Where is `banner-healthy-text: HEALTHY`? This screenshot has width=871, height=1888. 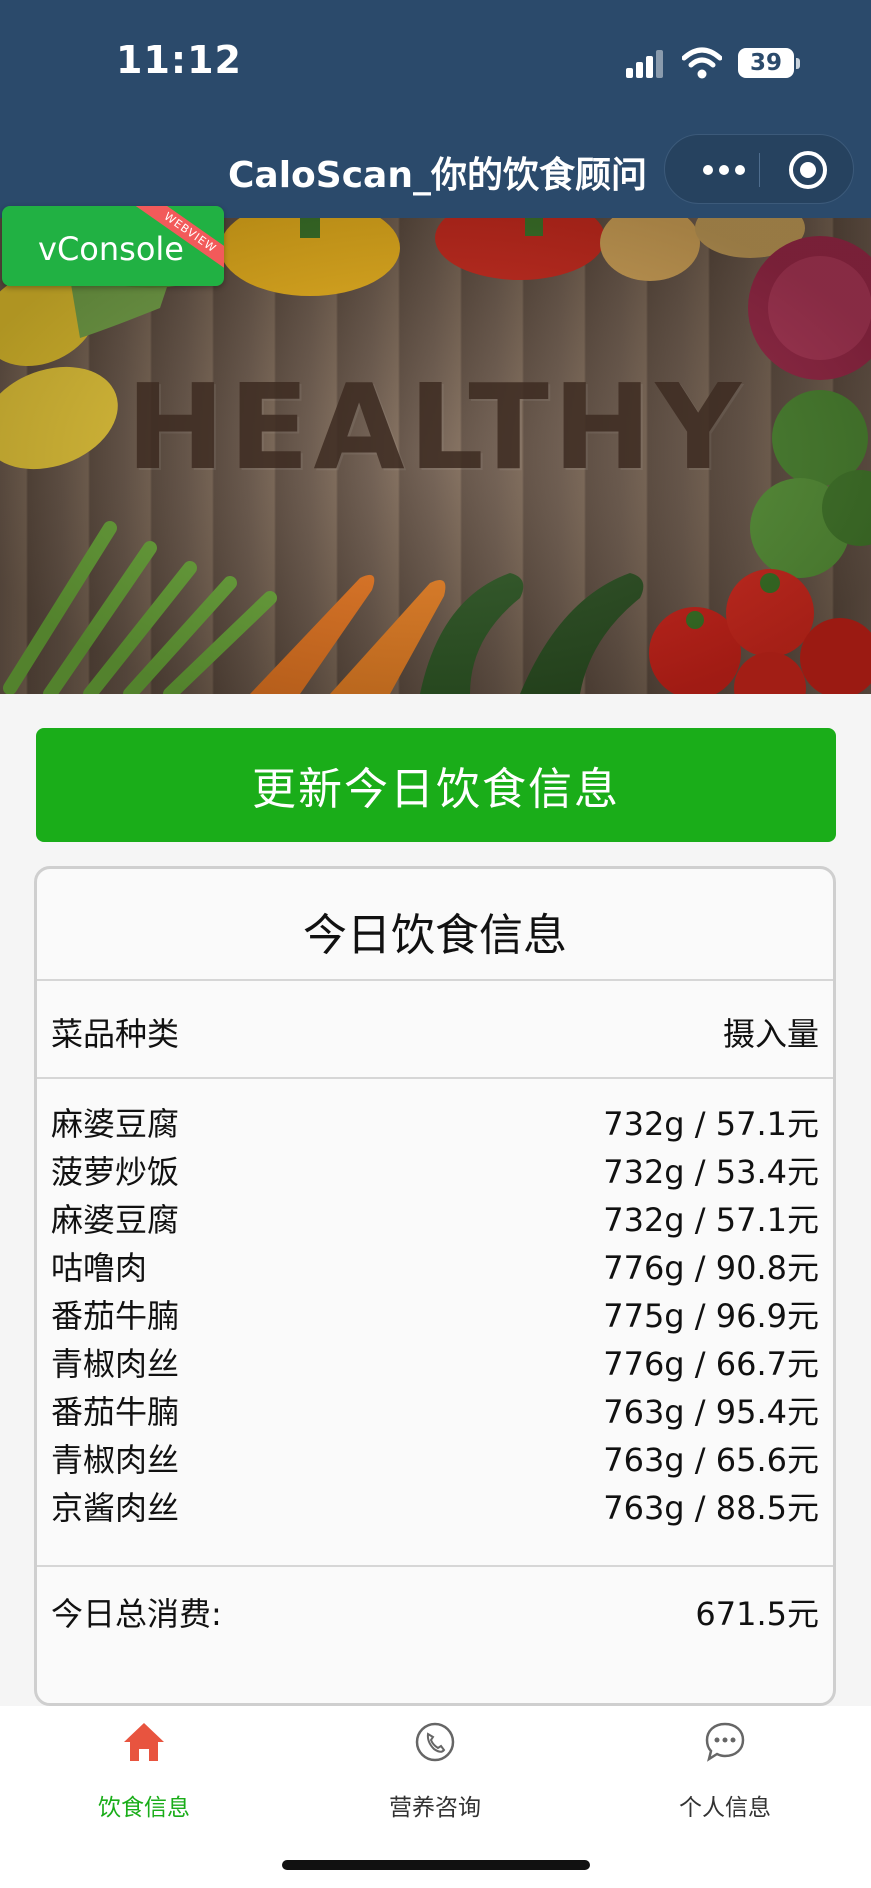 banner-healthy-text: HEALTHY is located at coordinates (435, 427).